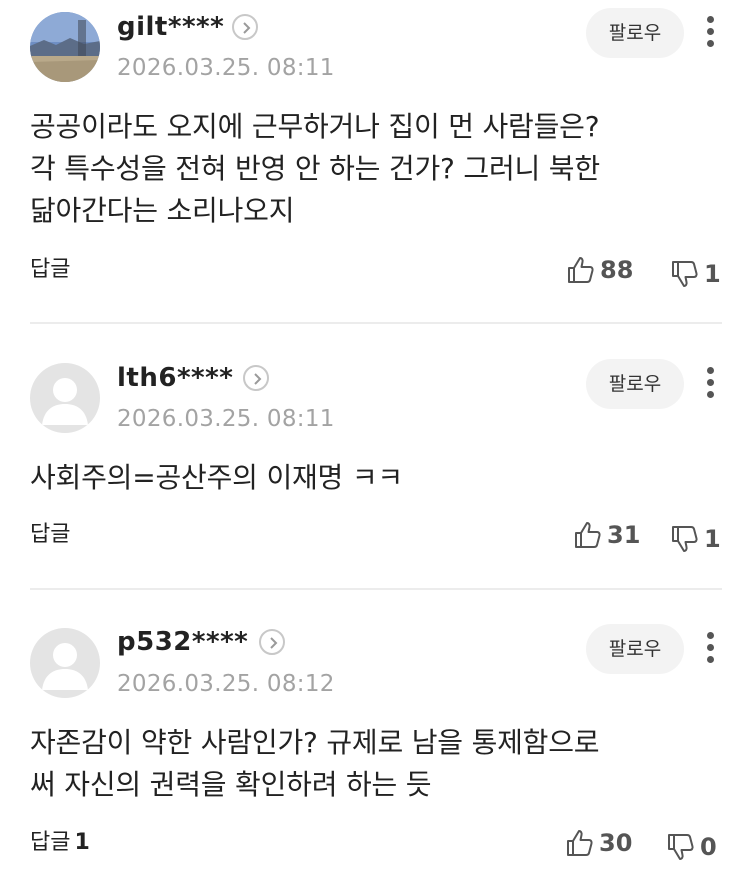 The height and width of the screenshot is (888, 750). I want to click on like-count: 31, so click(624, 535).